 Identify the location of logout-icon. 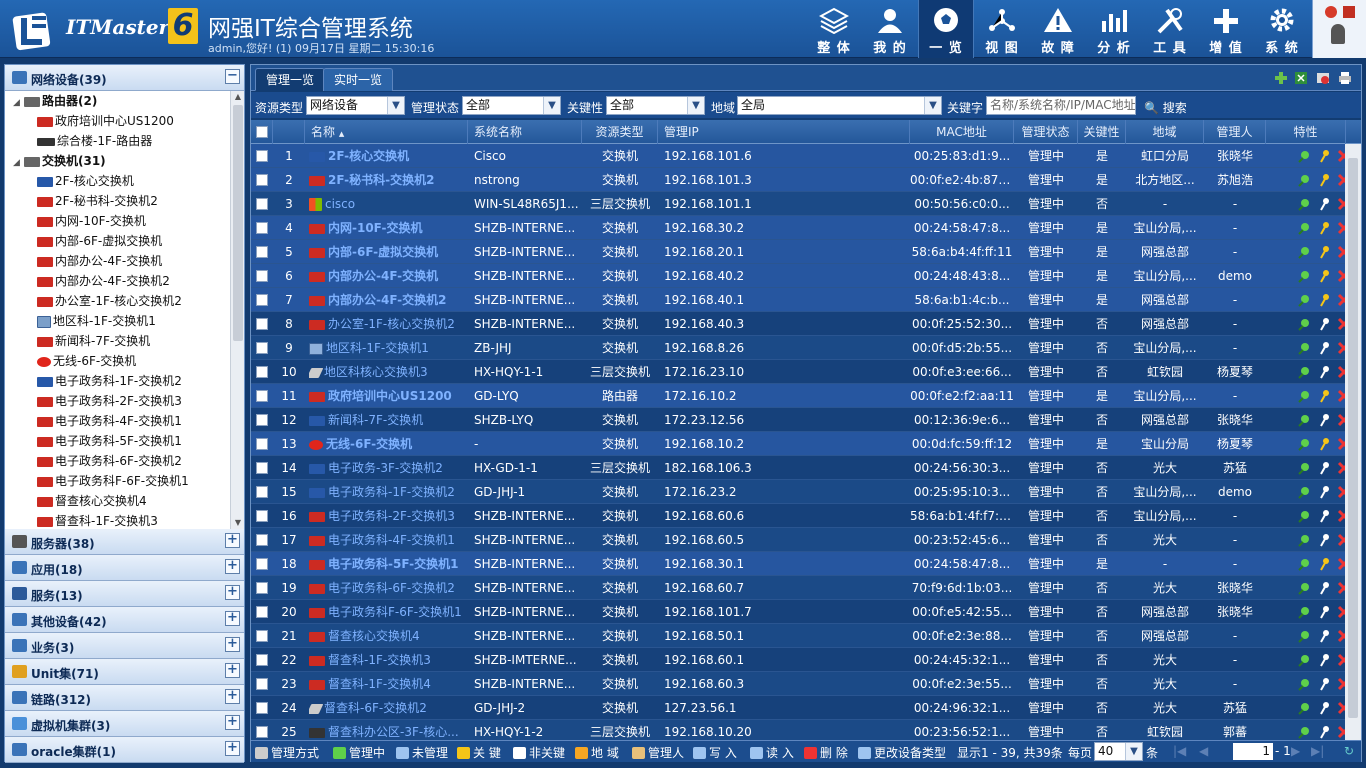
(1331, 12).